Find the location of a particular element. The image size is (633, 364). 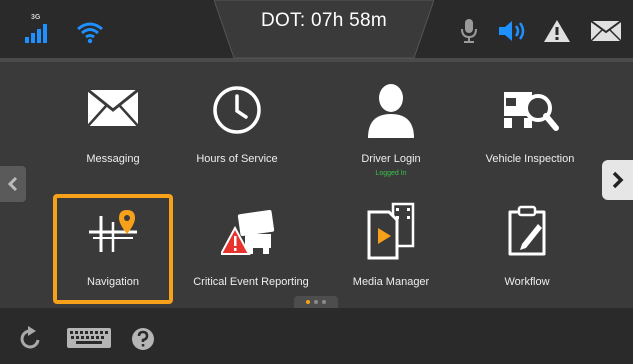

mail-icon is located at coordinates (606, 31).